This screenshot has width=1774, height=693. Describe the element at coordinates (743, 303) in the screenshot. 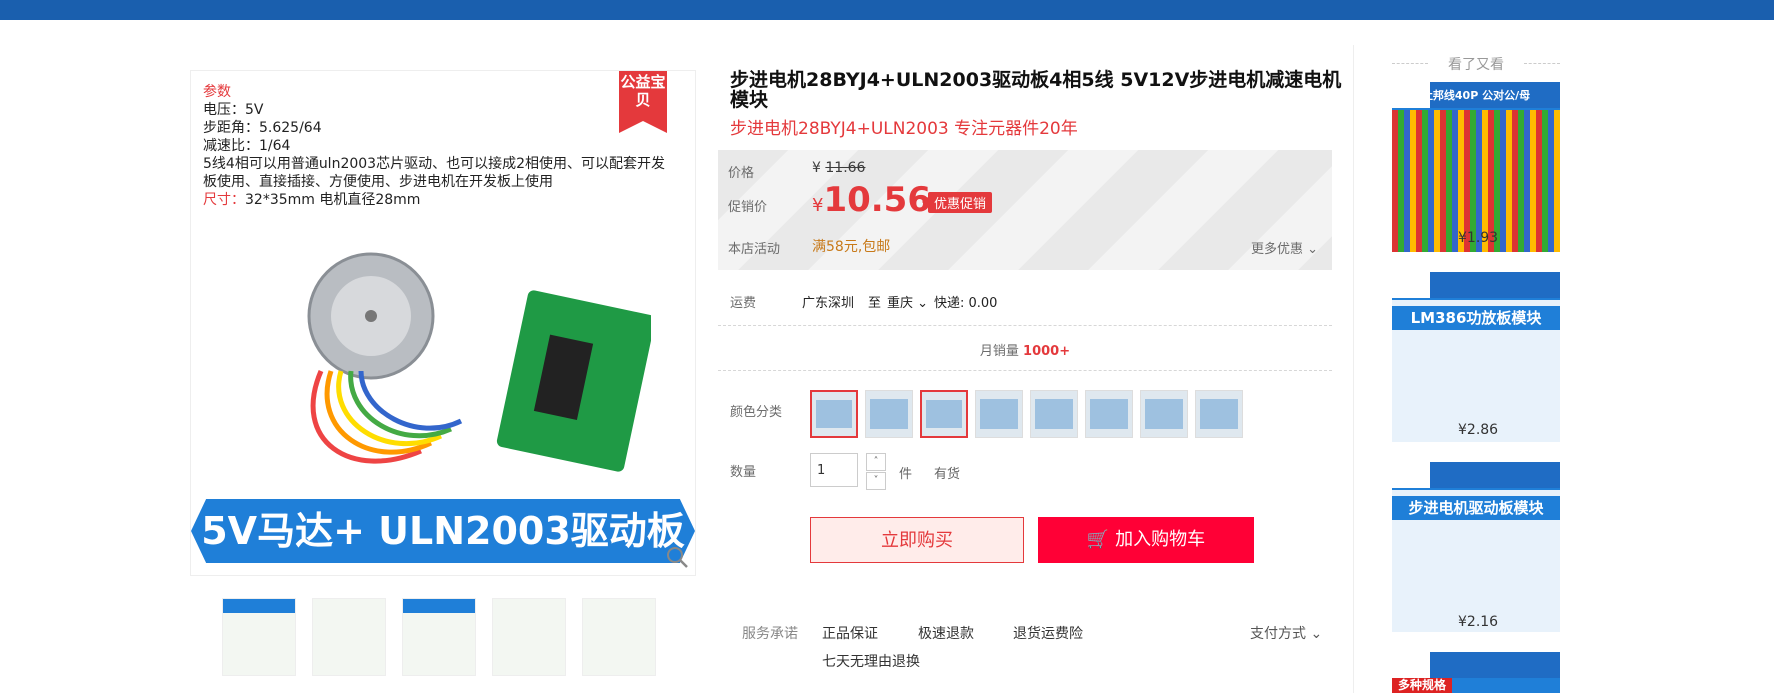

I see `shipping-label: 运费` at that location.